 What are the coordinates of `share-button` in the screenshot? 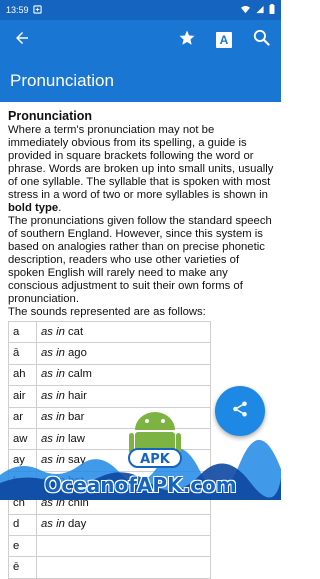 It's located at (240, 411).